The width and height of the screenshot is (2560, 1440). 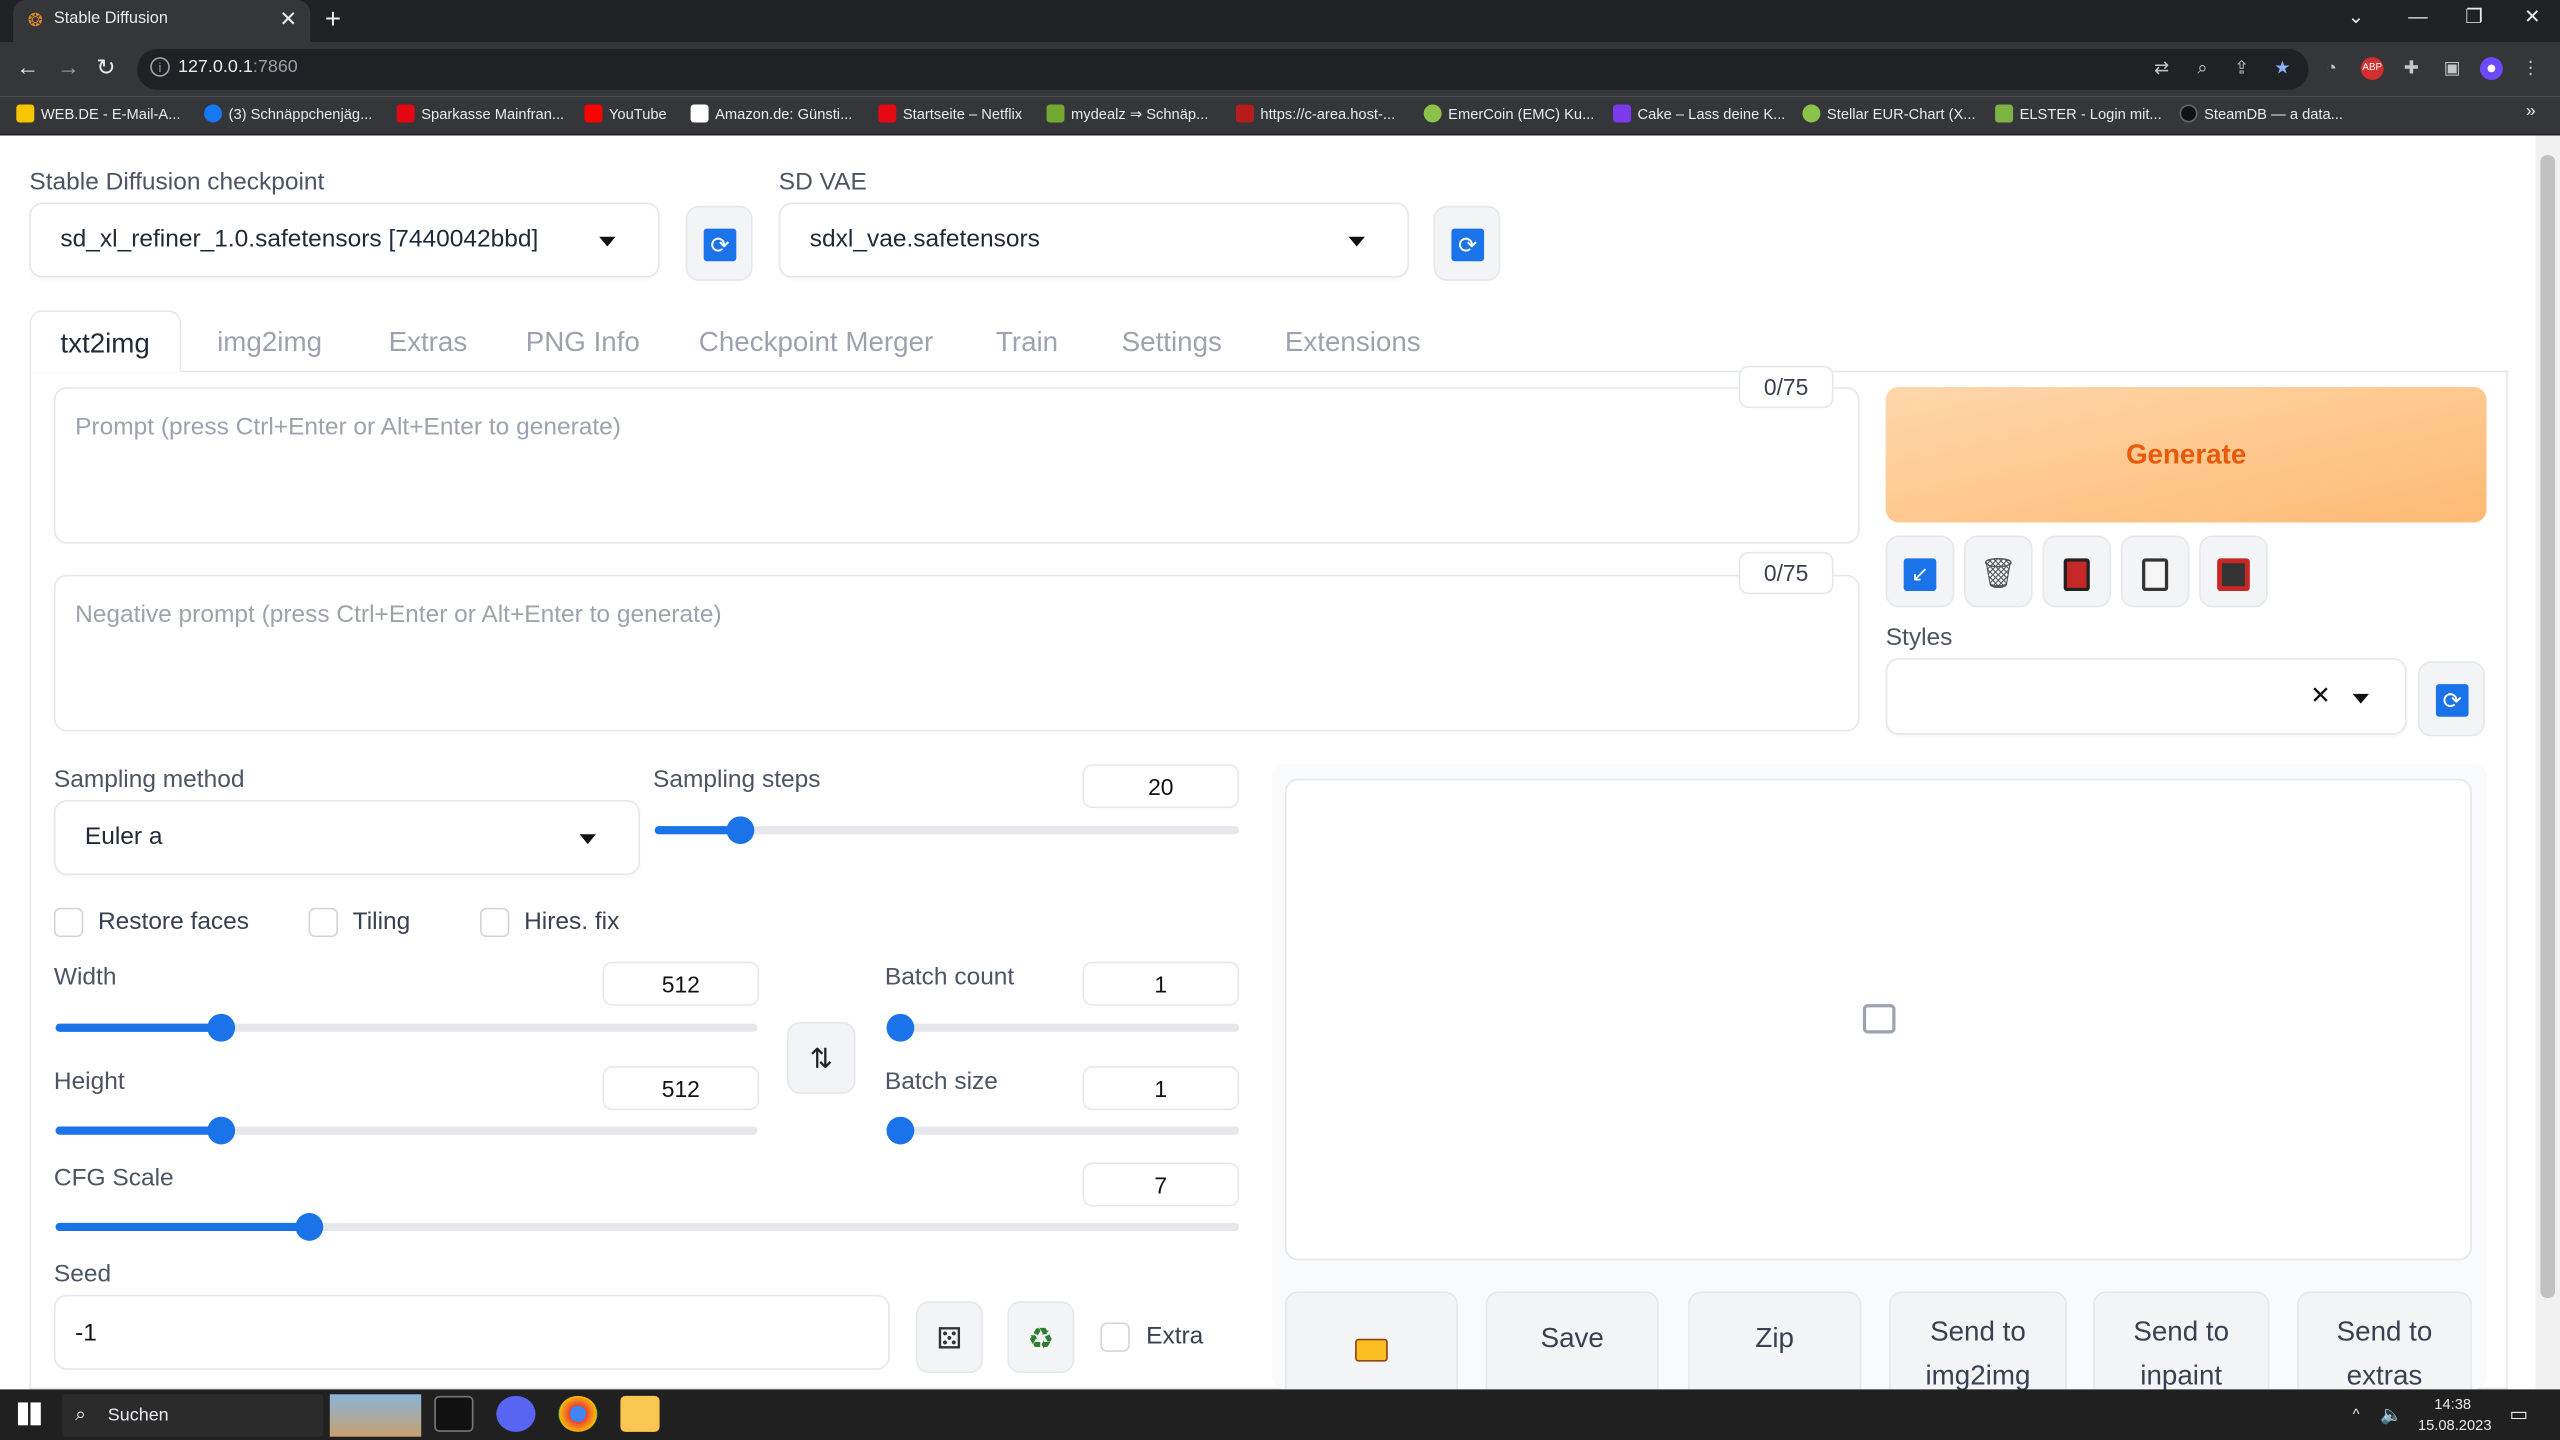 I want to click on read-params-button: ↙, so click(x=1920, y=571).